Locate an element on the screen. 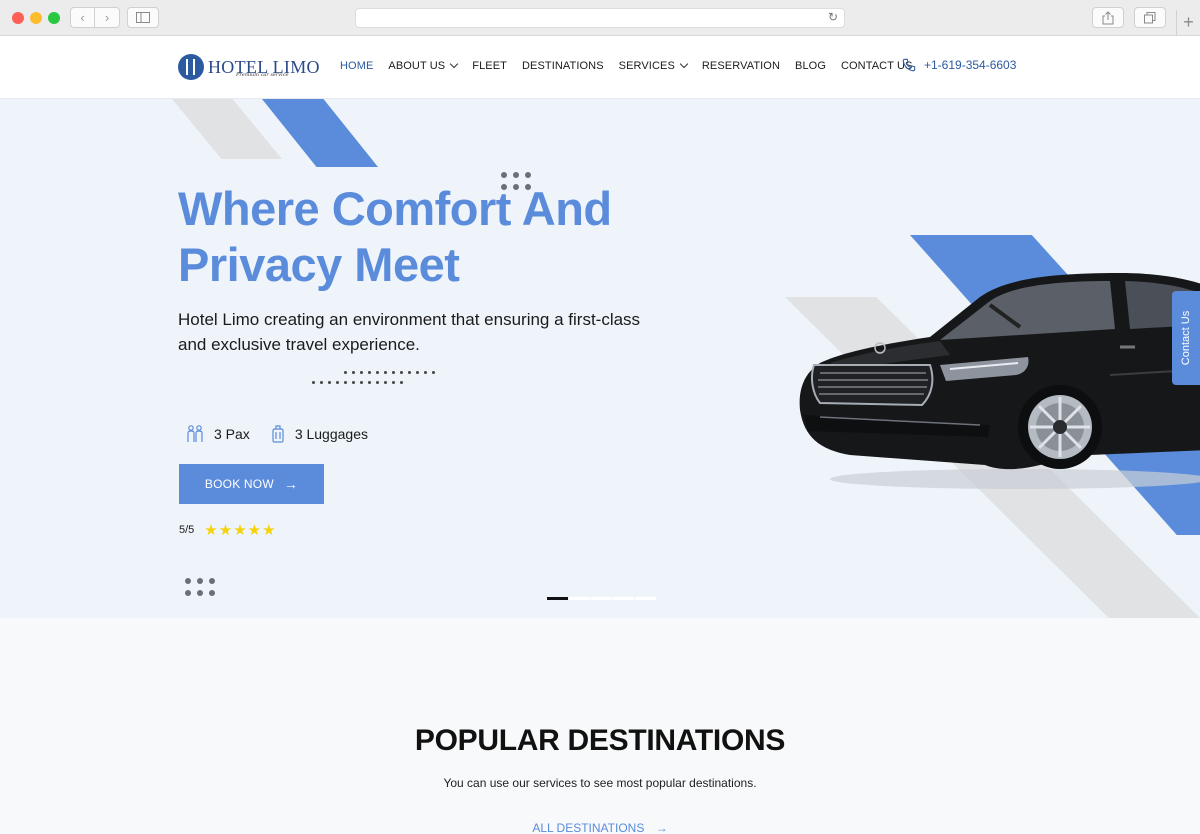  car-features: 3 Pax 3 Luggages is located at coordinates (286, 434).